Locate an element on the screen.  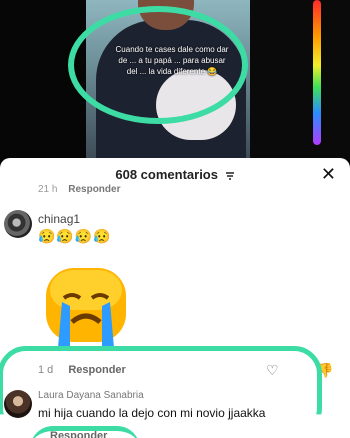
comments-count: 608 comentarios is located at coordinates (175, 174).